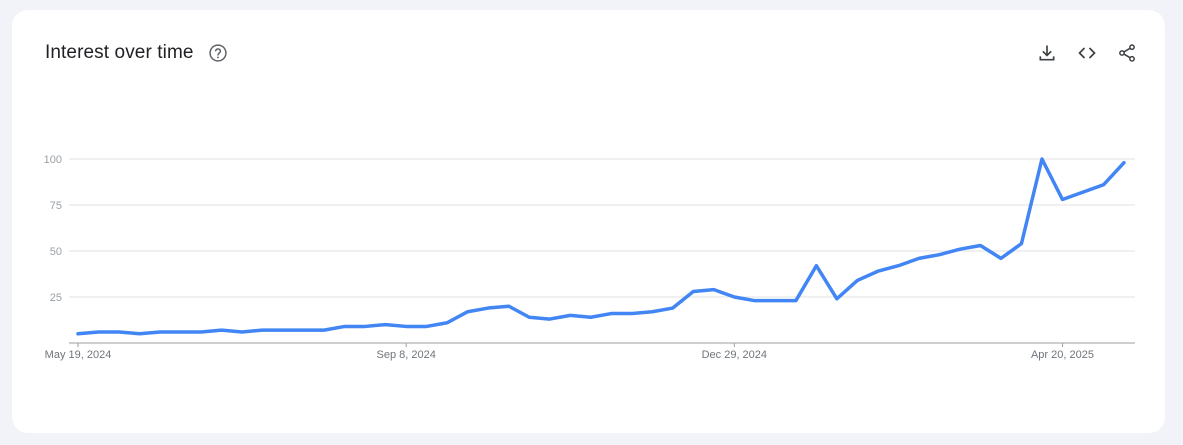  Describe the element at coordinates (56, 206) in the screenshot. I see `y-tick-label: 75` at that location.